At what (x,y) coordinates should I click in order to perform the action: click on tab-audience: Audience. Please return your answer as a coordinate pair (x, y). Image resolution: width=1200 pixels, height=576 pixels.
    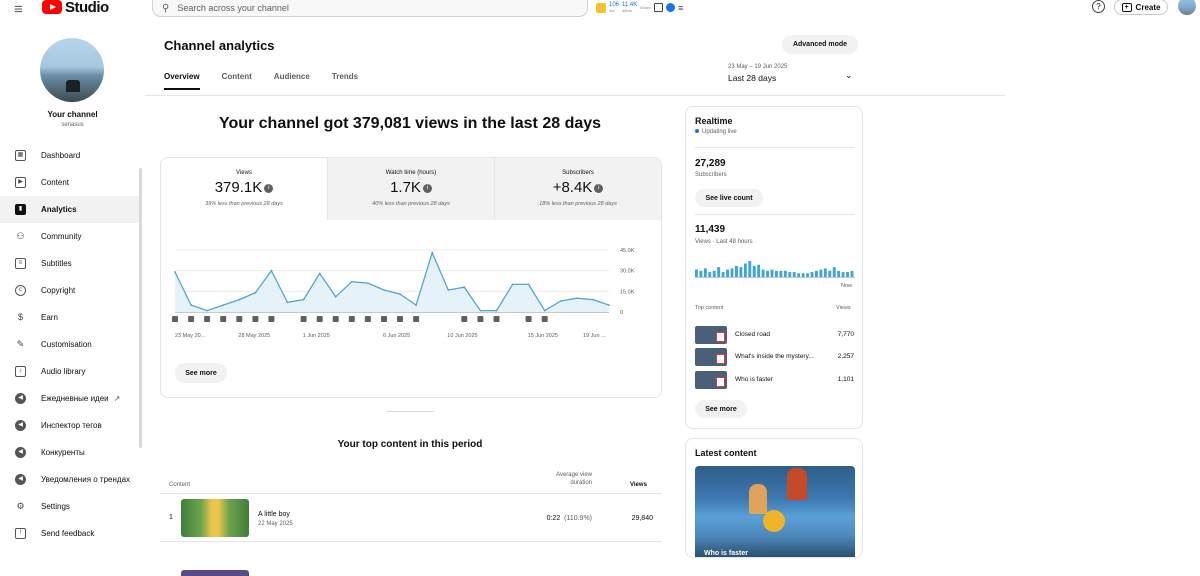
    Looking at the image, I should click on (292, 81).